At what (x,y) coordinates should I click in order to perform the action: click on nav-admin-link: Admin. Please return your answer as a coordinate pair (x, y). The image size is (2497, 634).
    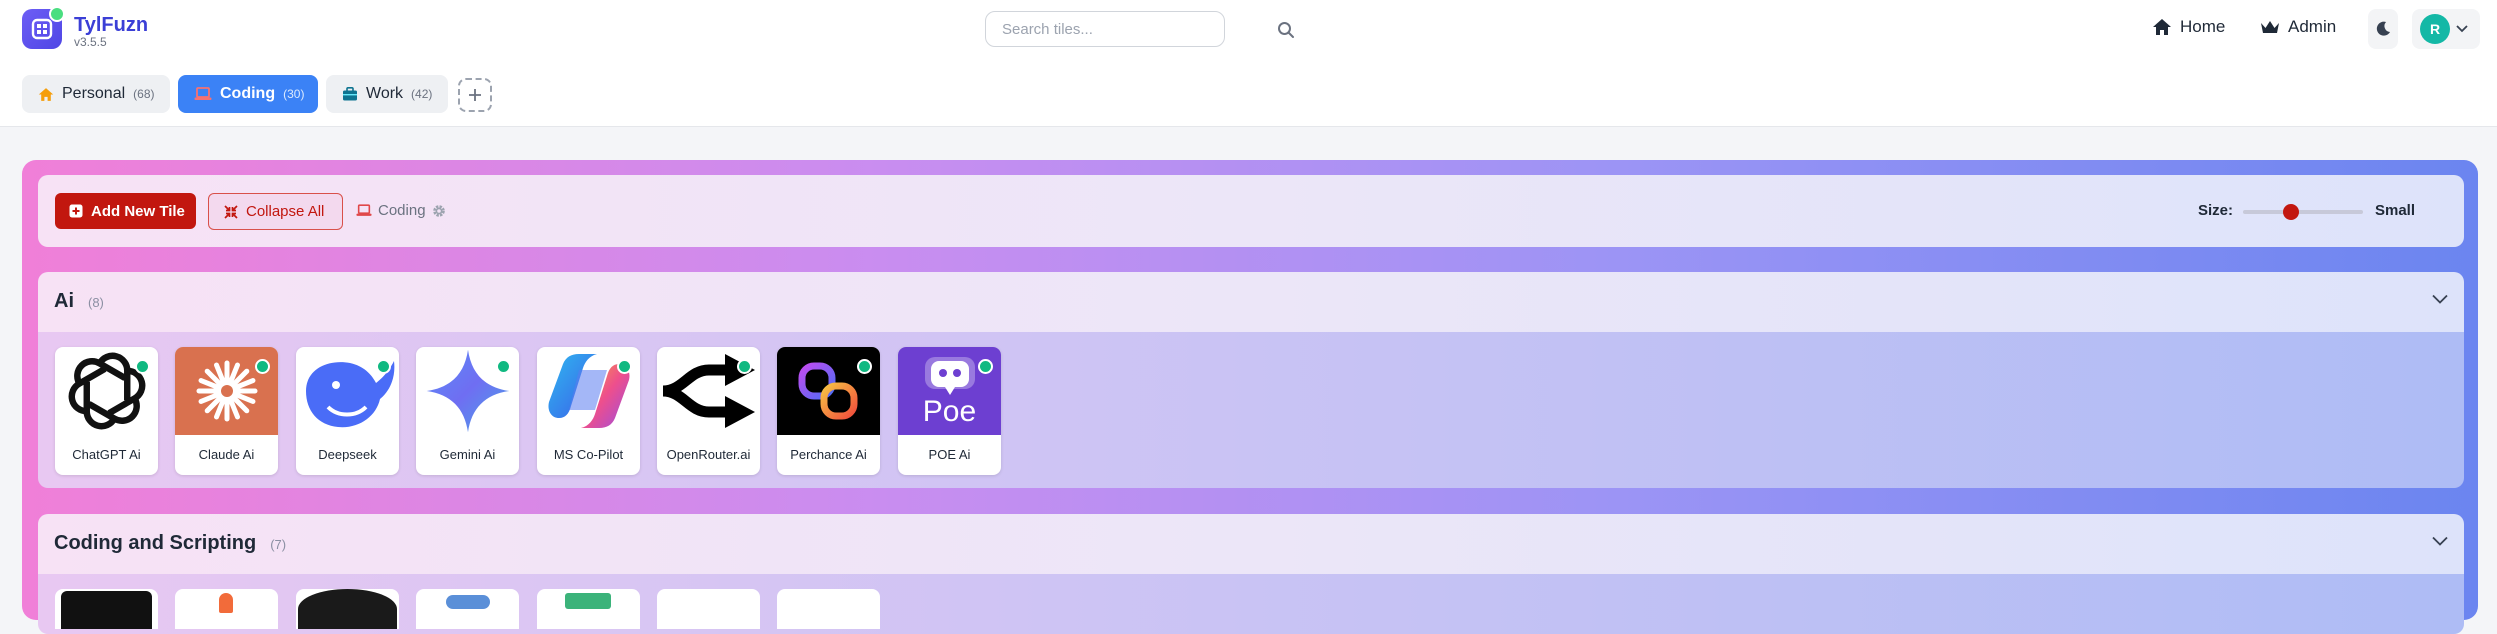
    Looking at the image, I should click on (2298, 27).